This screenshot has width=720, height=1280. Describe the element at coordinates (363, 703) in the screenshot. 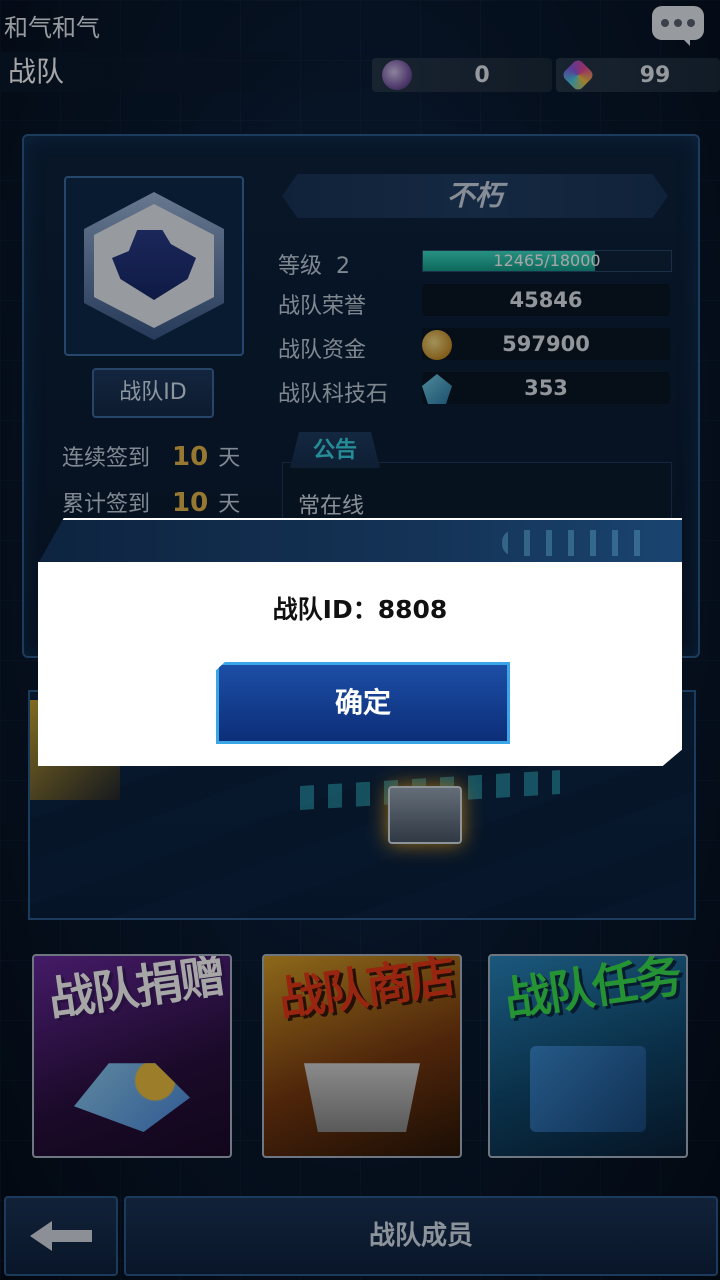

I see `confirm-button: 确定` at that location.